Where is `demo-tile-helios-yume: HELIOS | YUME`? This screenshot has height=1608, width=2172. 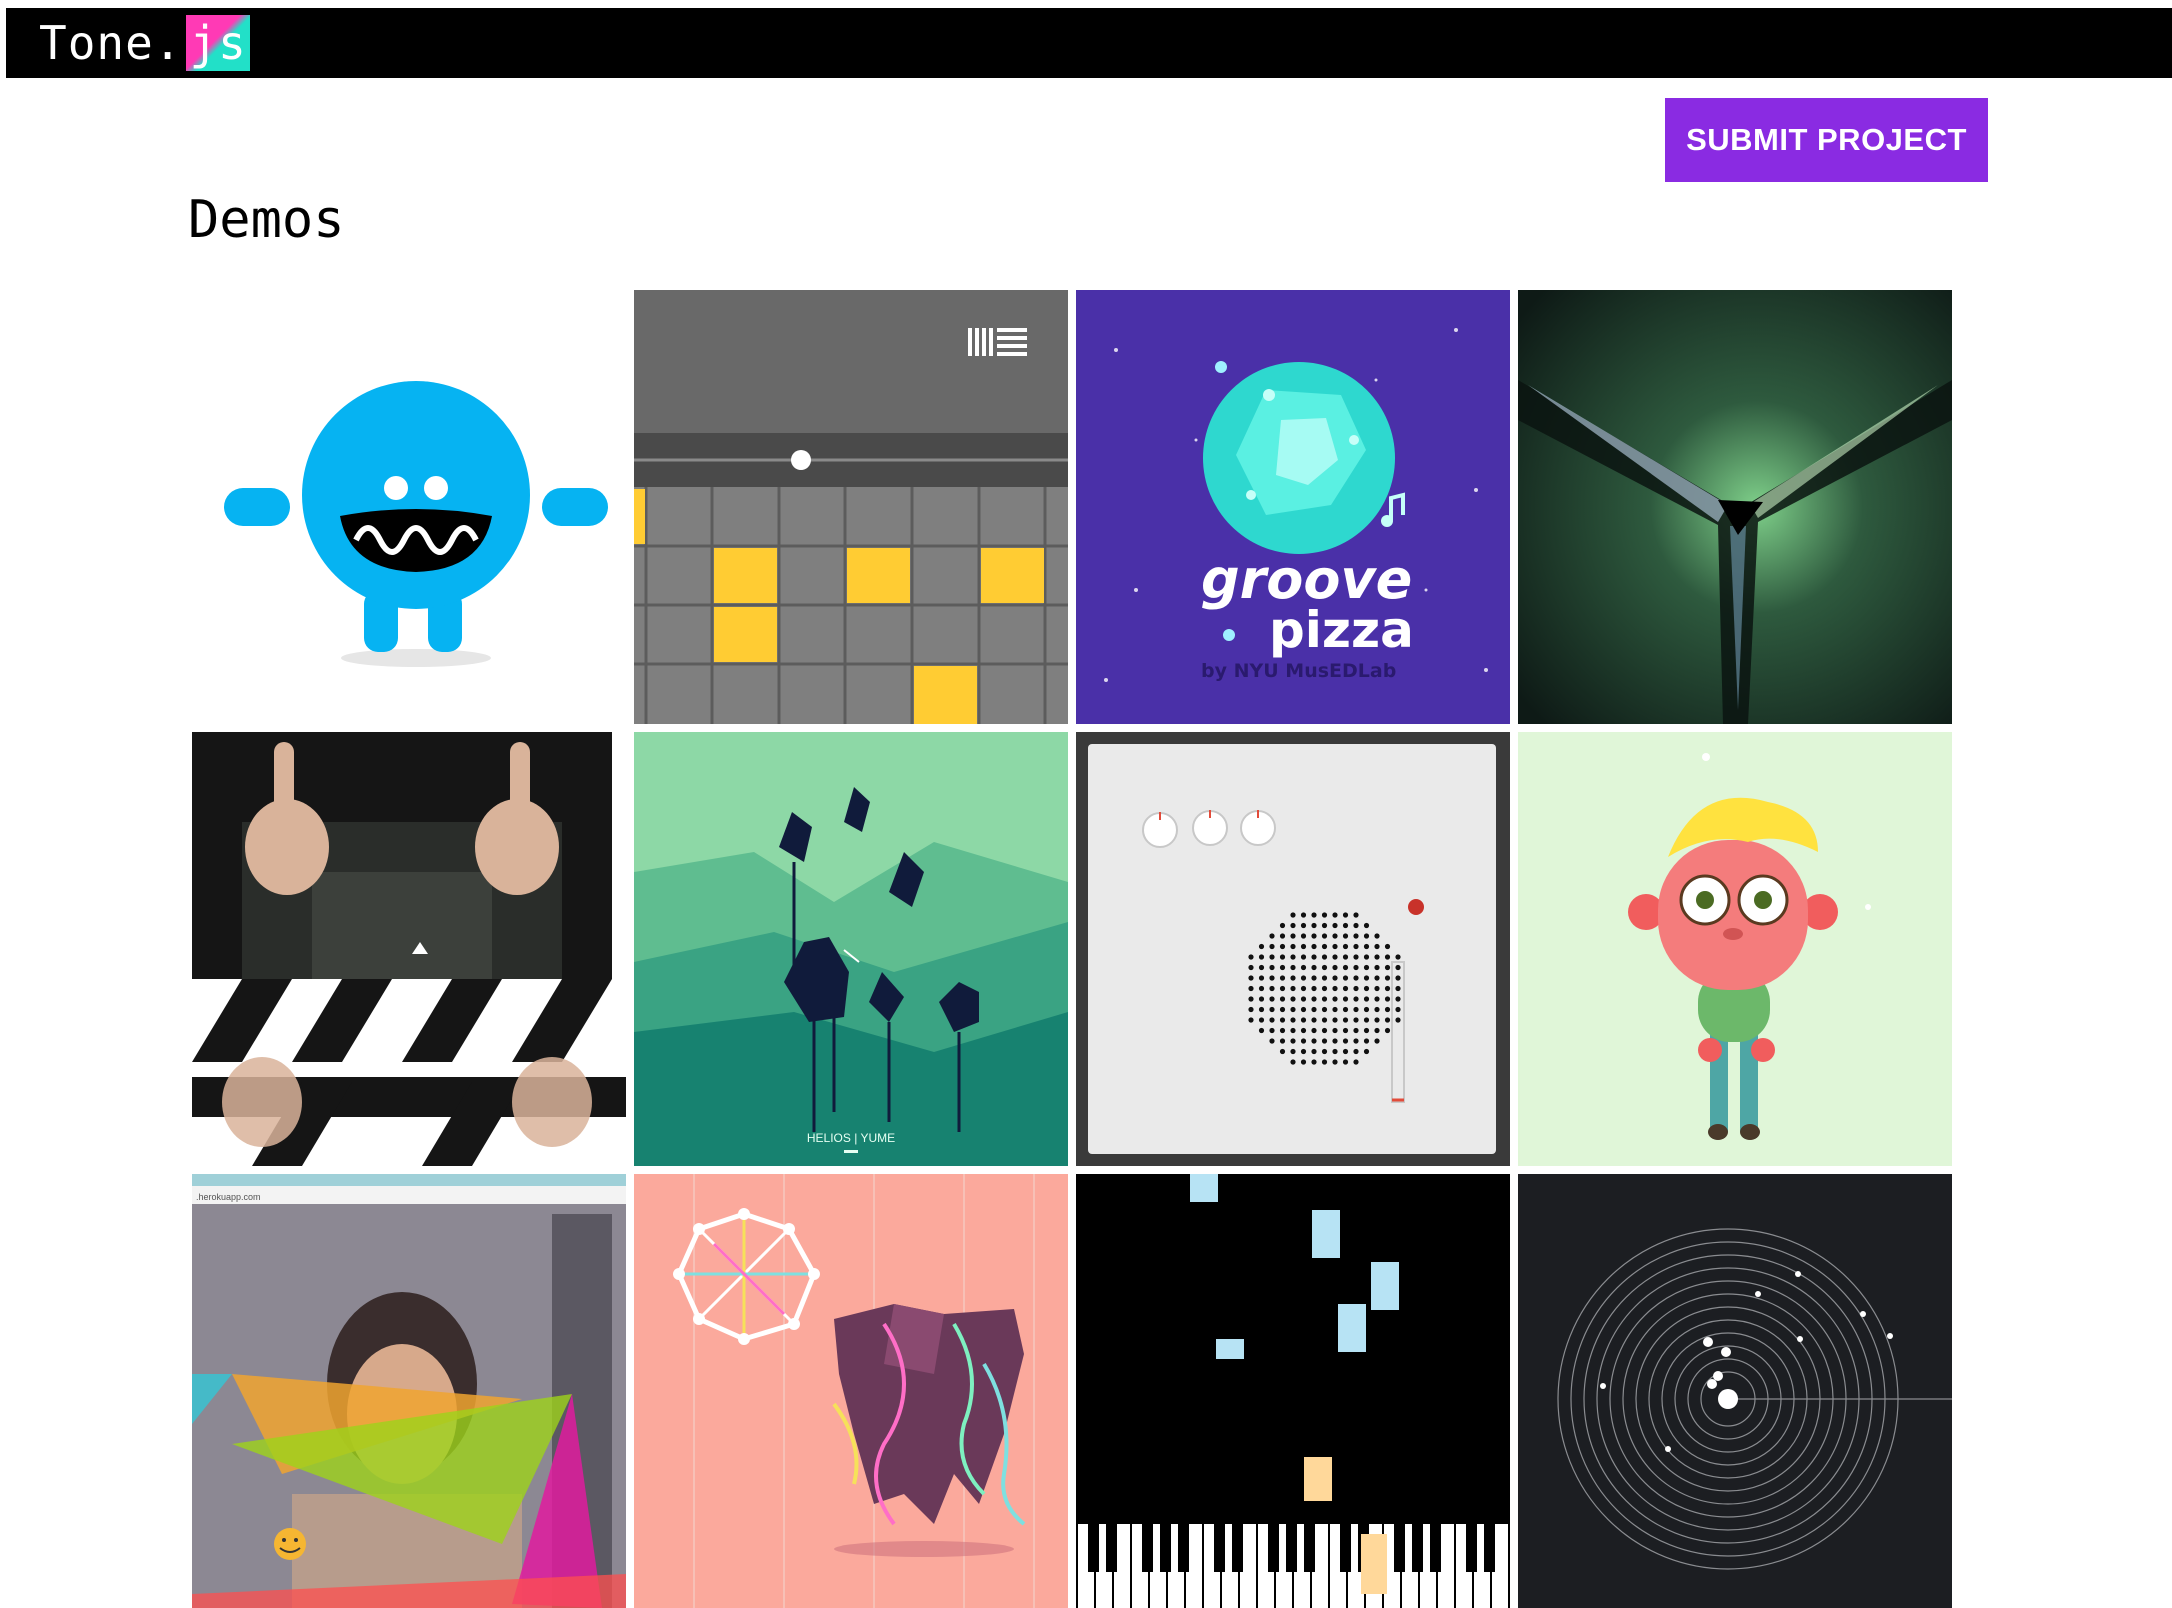 demo-tile-helios-yume: HELIOS | YUME is located at coordinates (851, 949).